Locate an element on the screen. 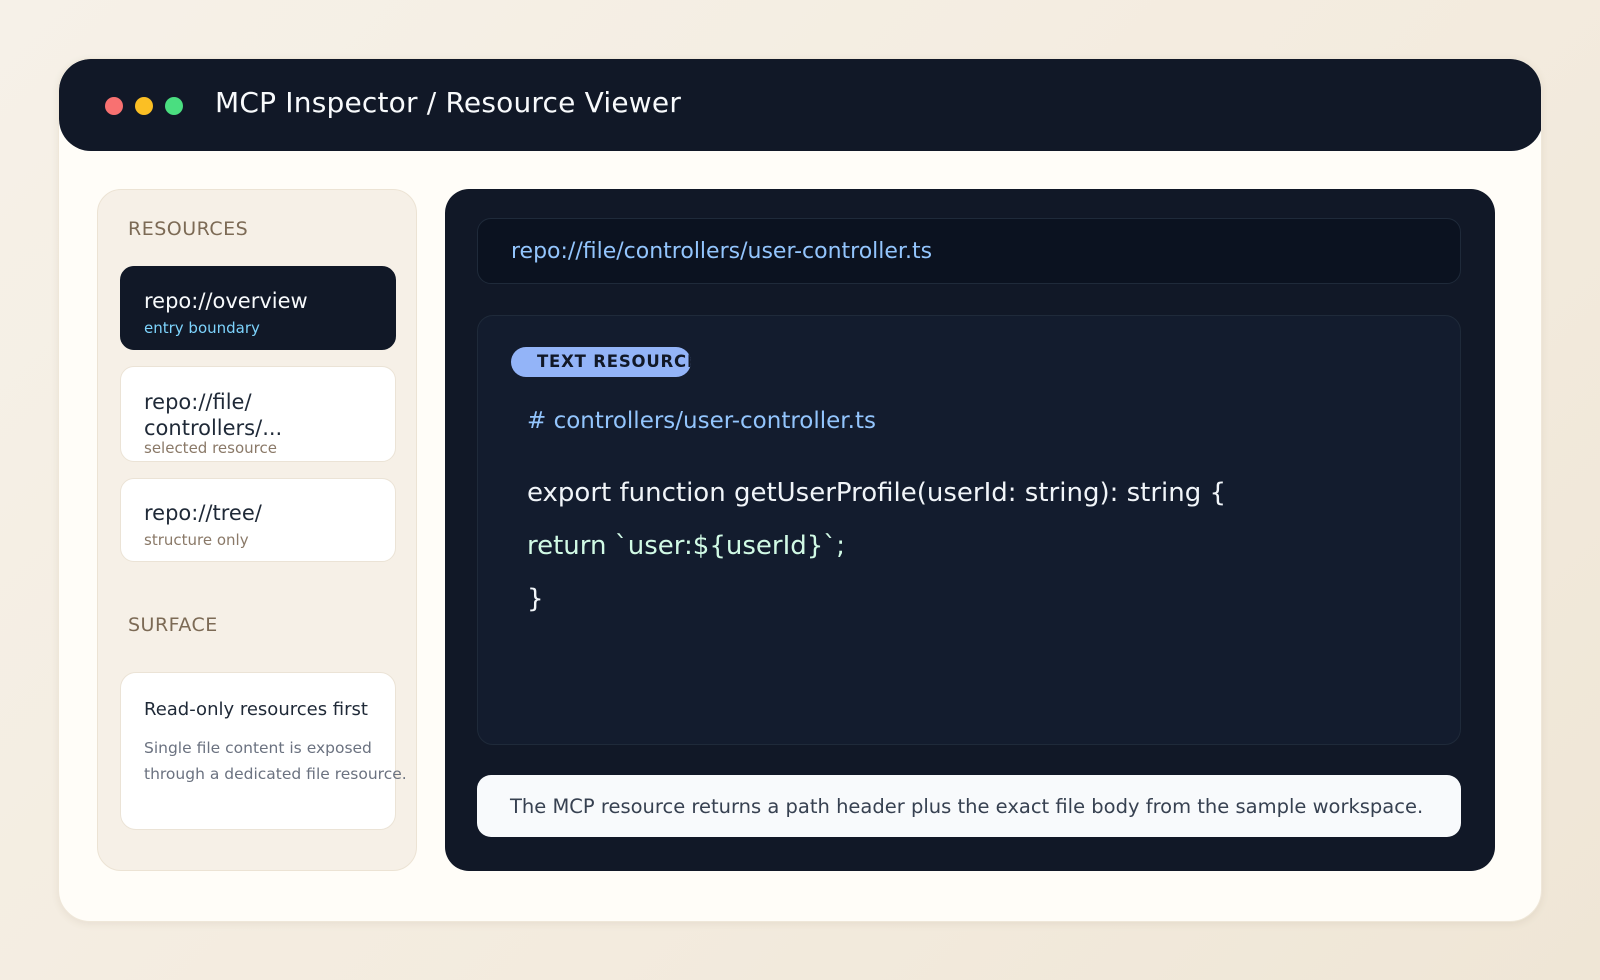  resource-item-subtitle: entry boundary is located at coordinates (202, 328).